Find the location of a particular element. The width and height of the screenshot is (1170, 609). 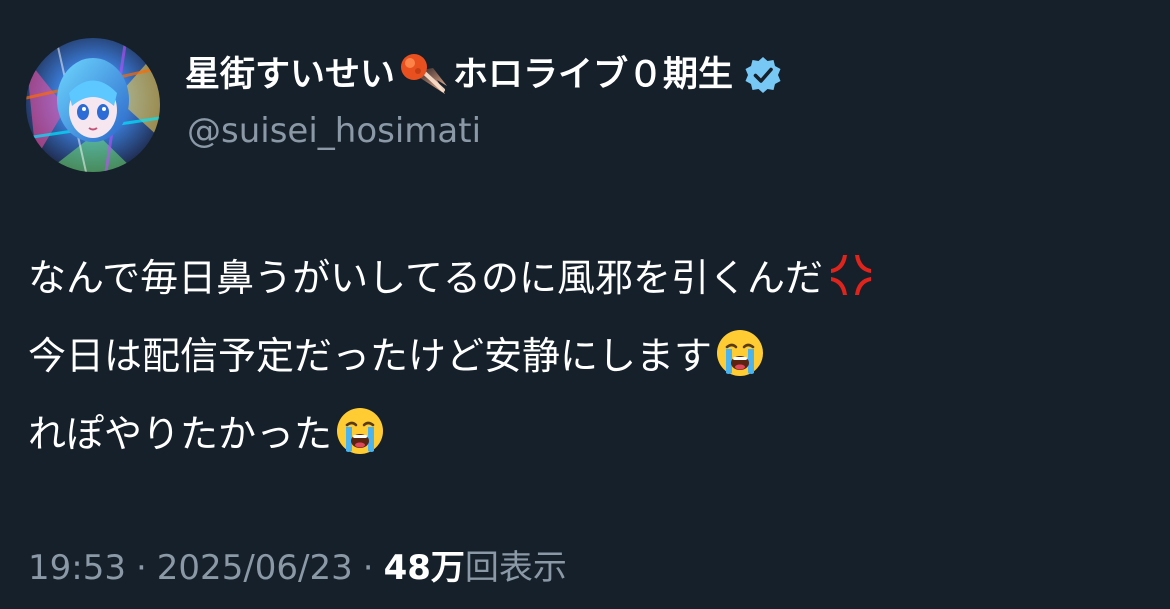

tweet-text-line: なんで毎日鼻うがいしてるのに風邪を引くんだ is located at coordinates (588, 278).